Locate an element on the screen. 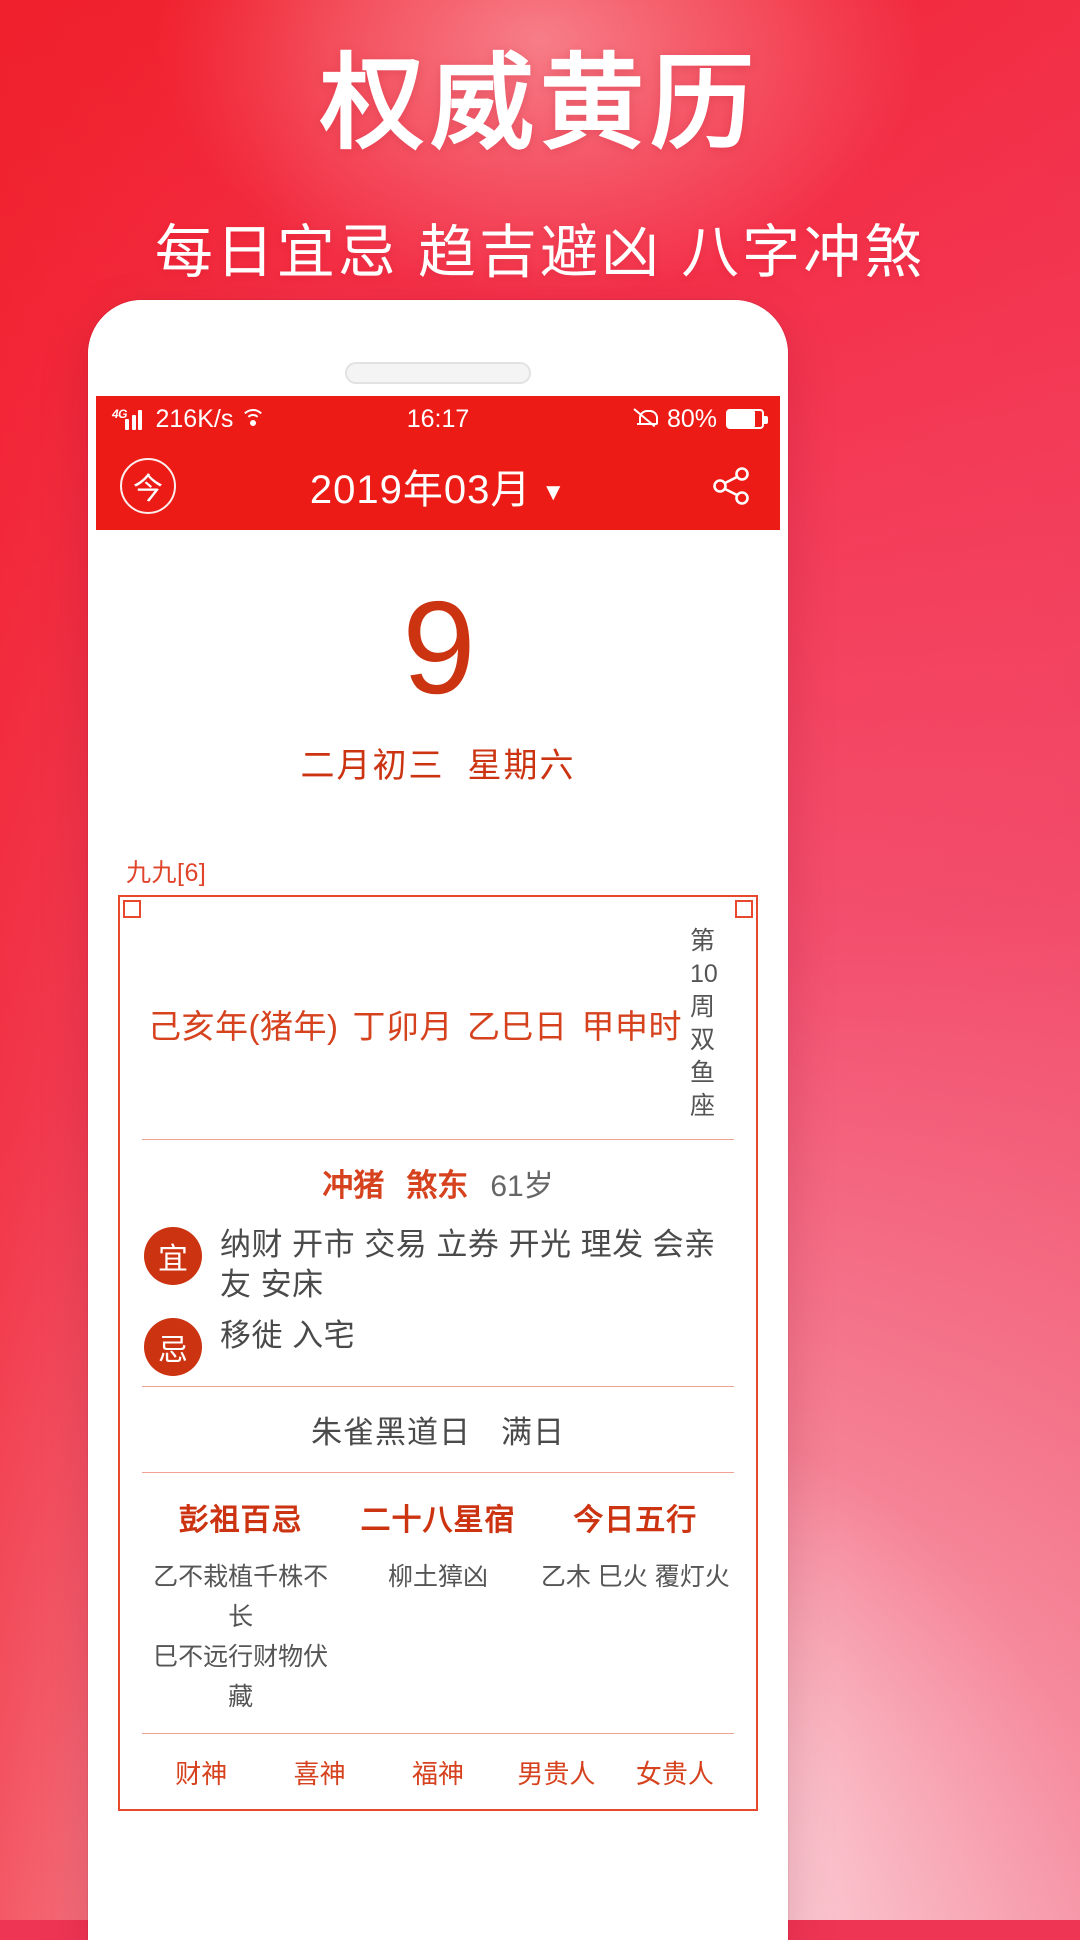 The height and width of the screenshot is (1940, 1080). zodiac-sign-label: 双鱼座 is located at coordinates (702, 1073).